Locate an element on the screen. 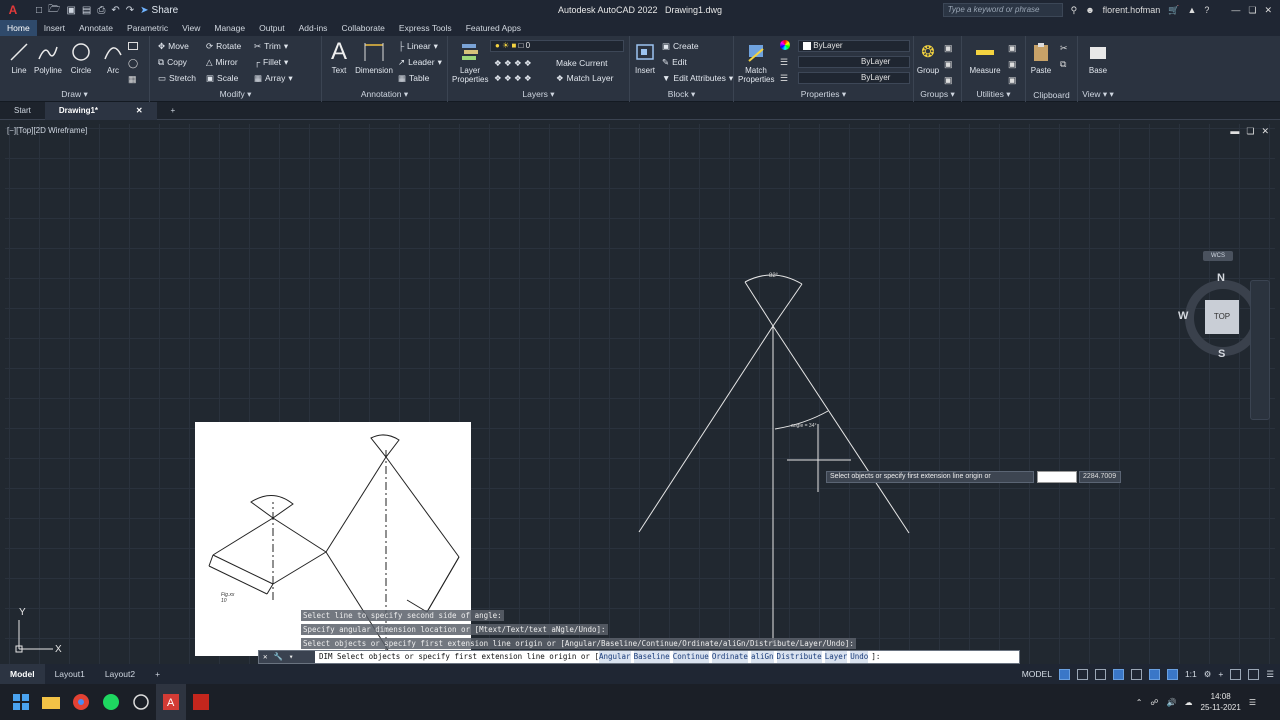 The image size is (1280, 720). start-tab: Start is located at coordinates (22, 111).